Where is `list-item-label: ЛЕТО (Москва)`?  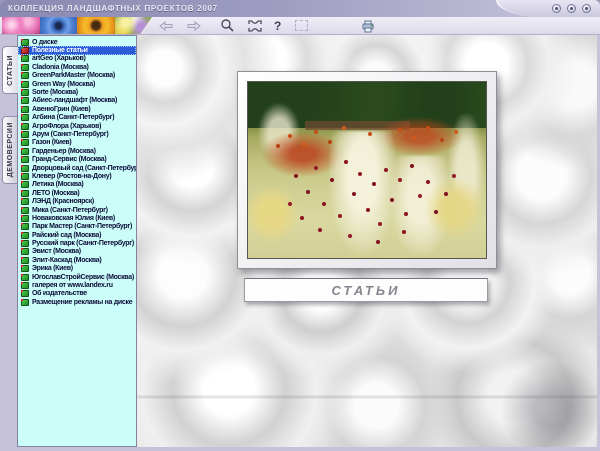
list-item-label: ЛЕТО (Москва) is located at coordinates (56, 193).